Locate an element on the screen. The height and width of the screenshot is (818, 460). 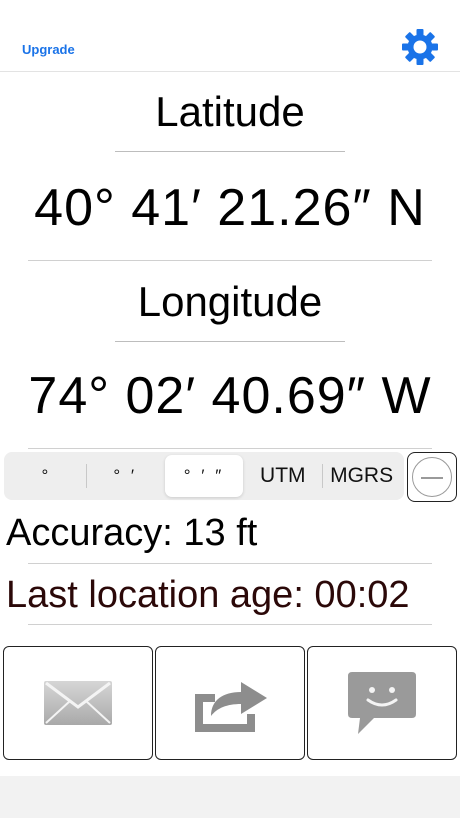
coordinate-format-selector: ° ° ′ ° ′ ″ UTM MGRS is located at coordinates (204, 476).